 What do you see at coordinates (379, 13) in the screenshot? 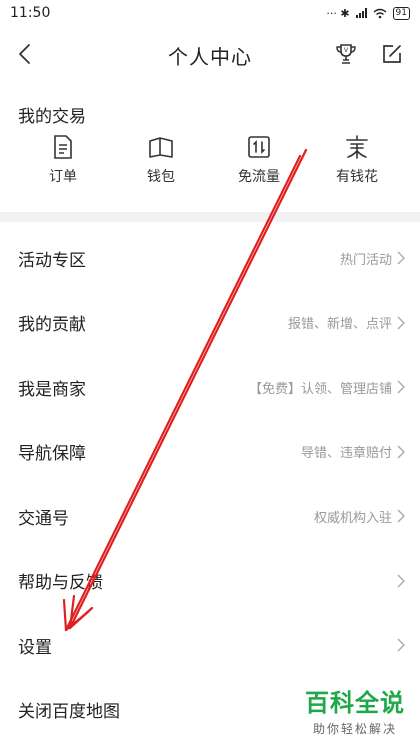
I see `wifi-icon` at bounding box center [379, 13].